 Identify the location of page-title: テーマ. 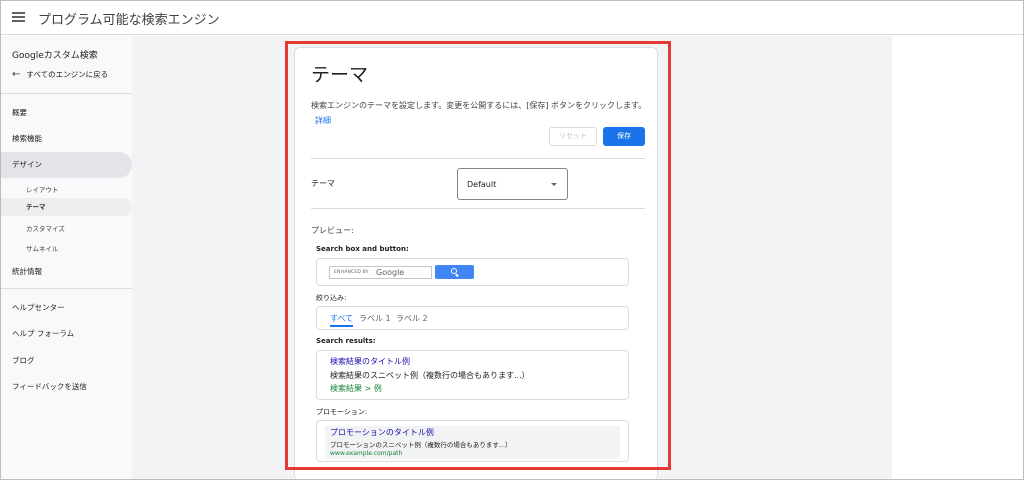
(340, 75).